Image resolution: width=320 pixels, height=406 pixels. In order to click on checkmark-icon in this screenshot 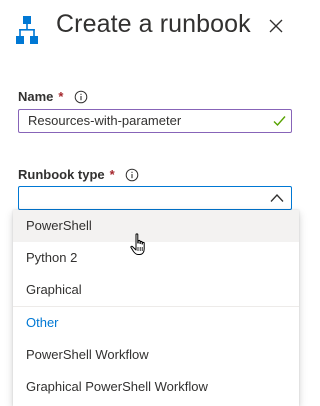, I will do `click(279, 121)`.